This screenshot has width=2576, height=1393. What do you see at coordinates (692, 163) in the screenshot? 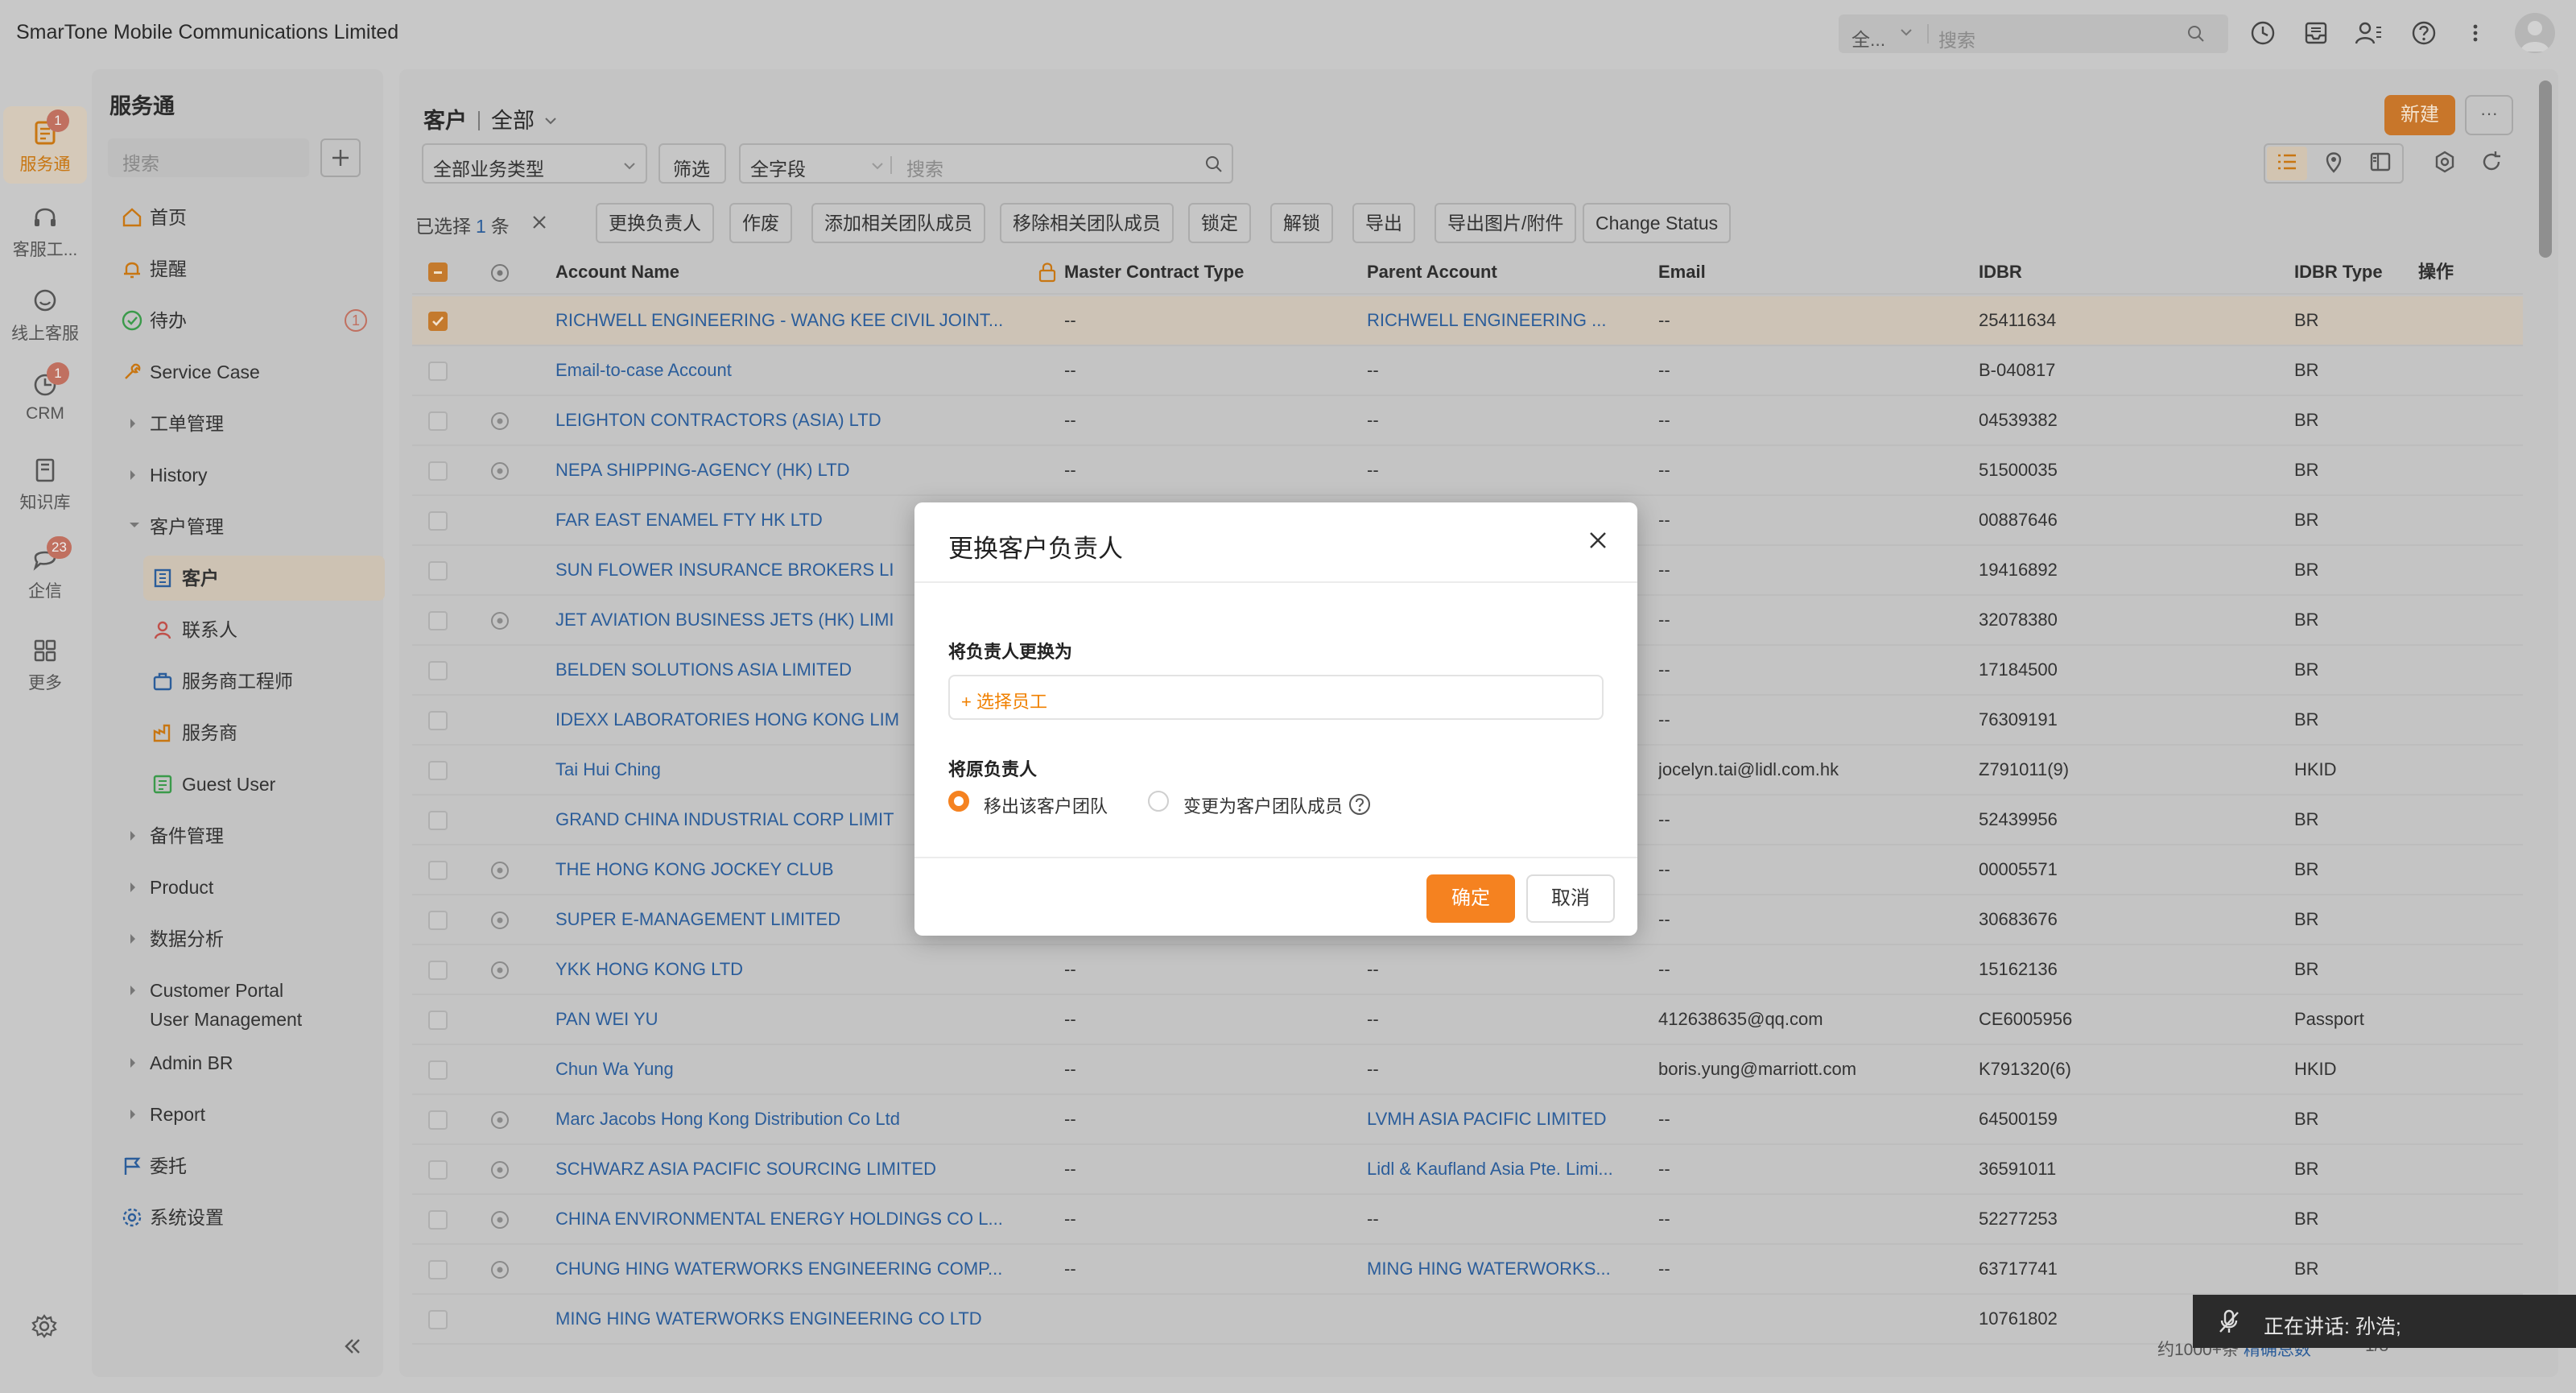
I see `filter-button: 筛选` at bounding box center [692, 163].